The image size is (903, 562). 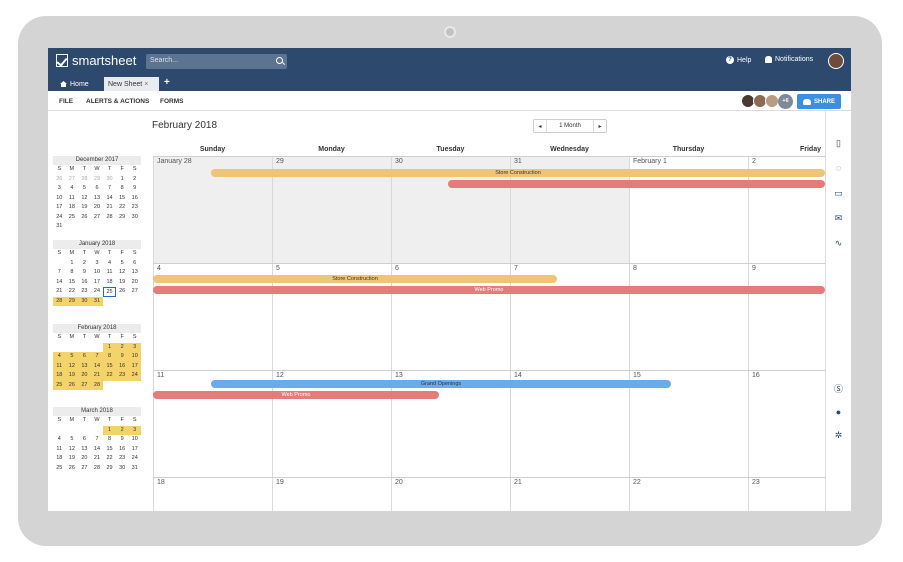 What do you see at coordinates (96, 60) in the screenshot?
I see `logo: smartsheet` at bounding box center [96, 60].